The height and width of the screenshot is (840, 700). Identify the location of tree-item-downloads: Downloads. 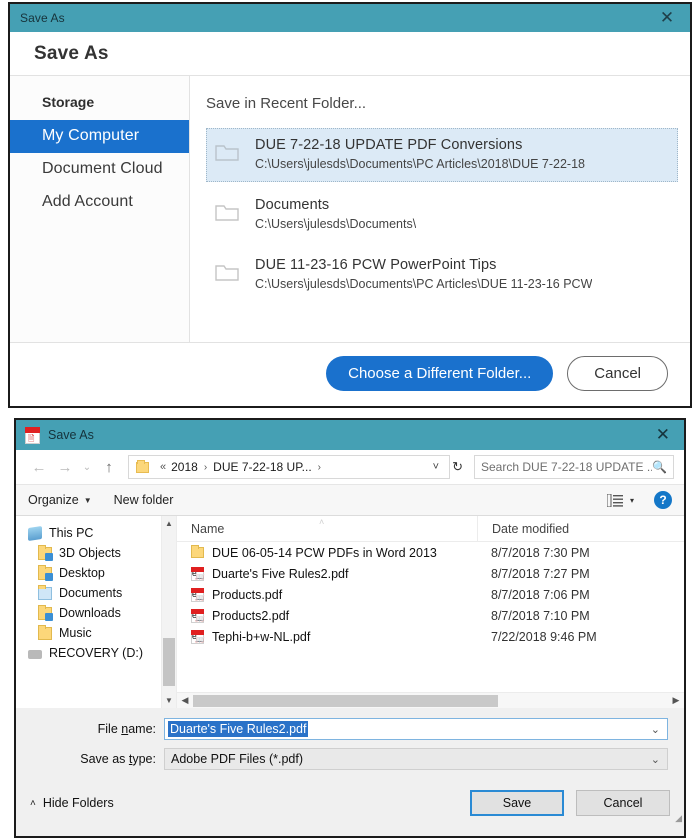
(96, 613).